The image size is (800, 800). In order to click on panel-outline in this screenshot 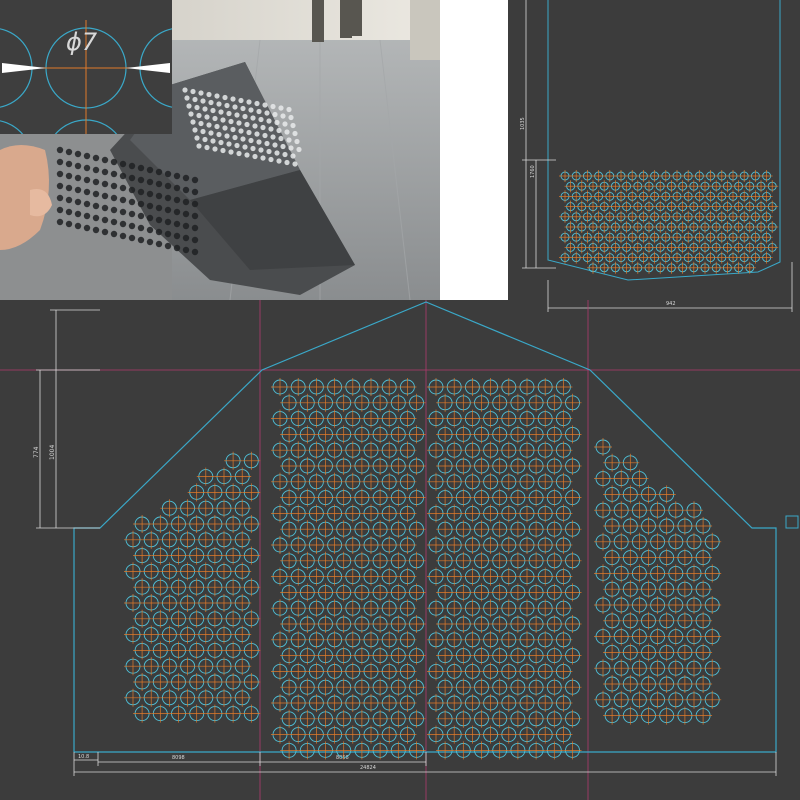, I will do `click(664, 140)`.